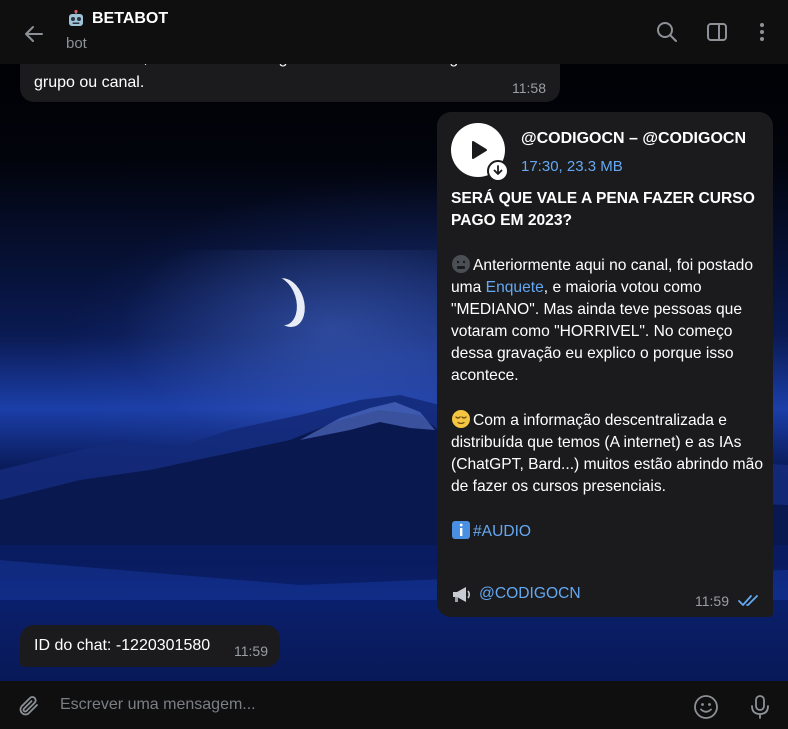 The image size is (788, 729). I want to click on grimace-face-emoji-icon, so click(461, 264).